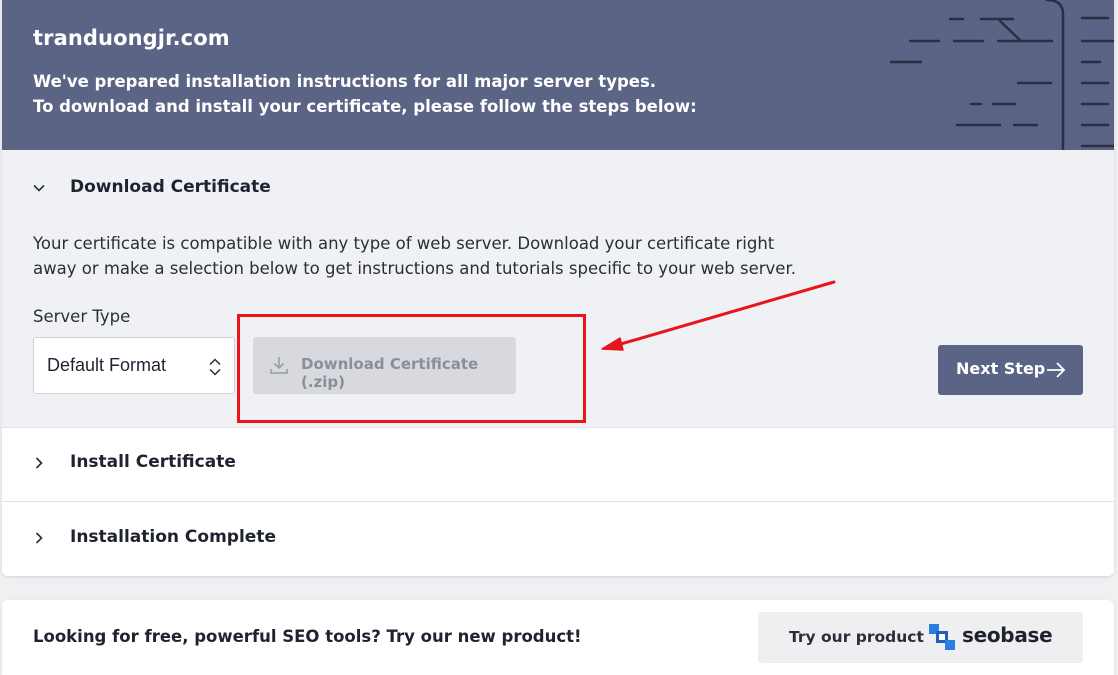 This screenshot has height=675, width=1118. What do you see at coordinates (1001, 368) in the screenshot?
I see `next-step-label: Next Step` at bounding box center [1001, 368].